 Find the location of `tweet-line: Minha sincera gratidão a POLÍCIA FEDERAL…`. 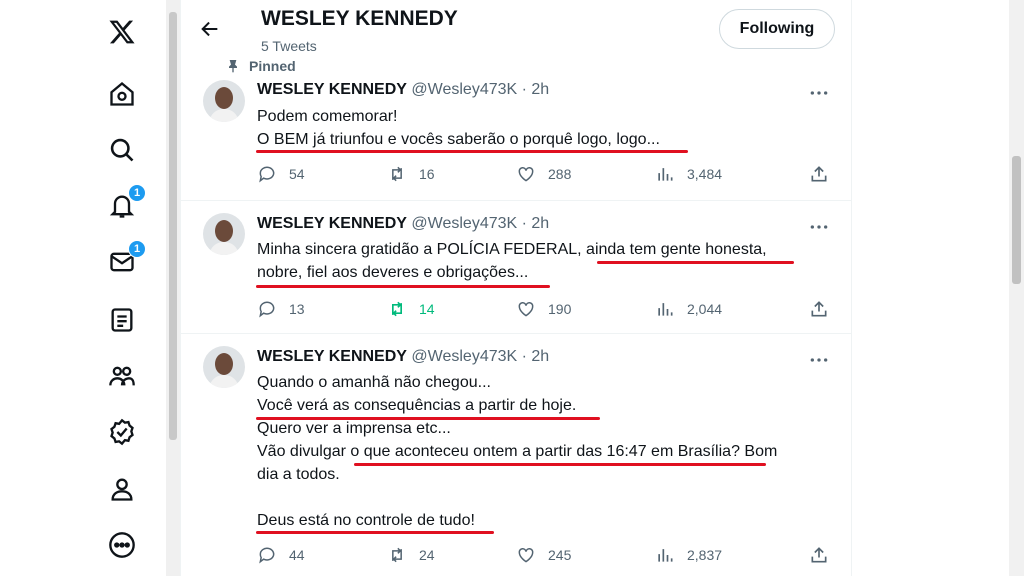

tweet-line: Minha sincera gratidão a POLÍCIA FEDERAL… is located at coordinates (512, 249).